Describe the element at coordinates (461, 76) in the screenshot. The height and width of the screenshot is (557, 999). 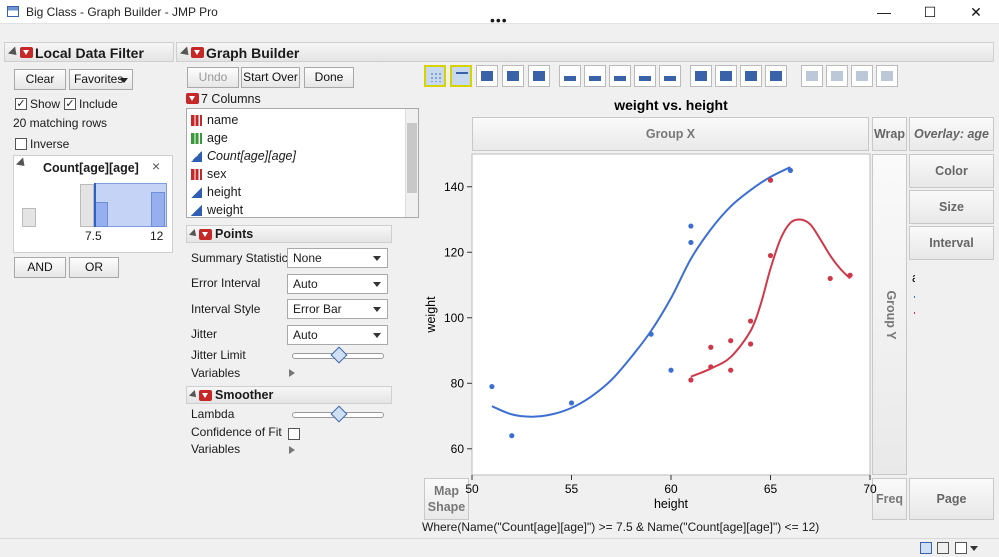
I see `smoother-element-icon` at that location.